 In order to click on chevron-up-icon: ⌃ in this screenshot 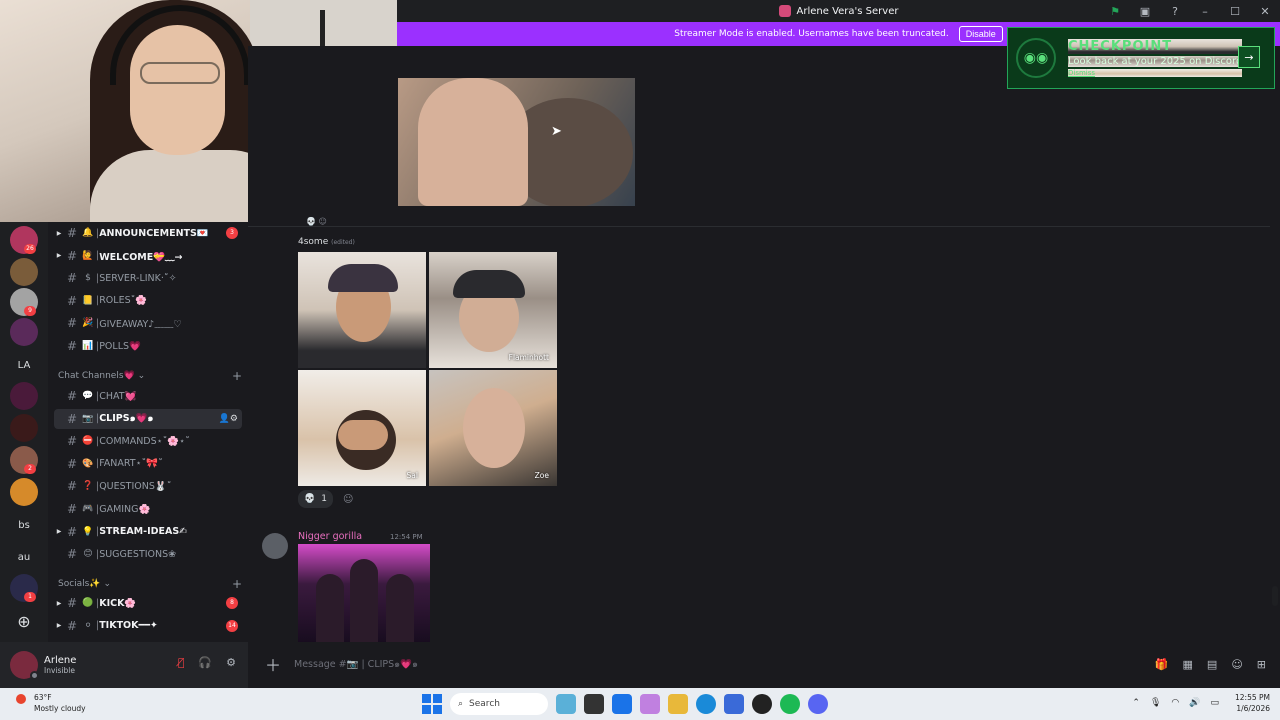, I will do `click(1136, 703)`.